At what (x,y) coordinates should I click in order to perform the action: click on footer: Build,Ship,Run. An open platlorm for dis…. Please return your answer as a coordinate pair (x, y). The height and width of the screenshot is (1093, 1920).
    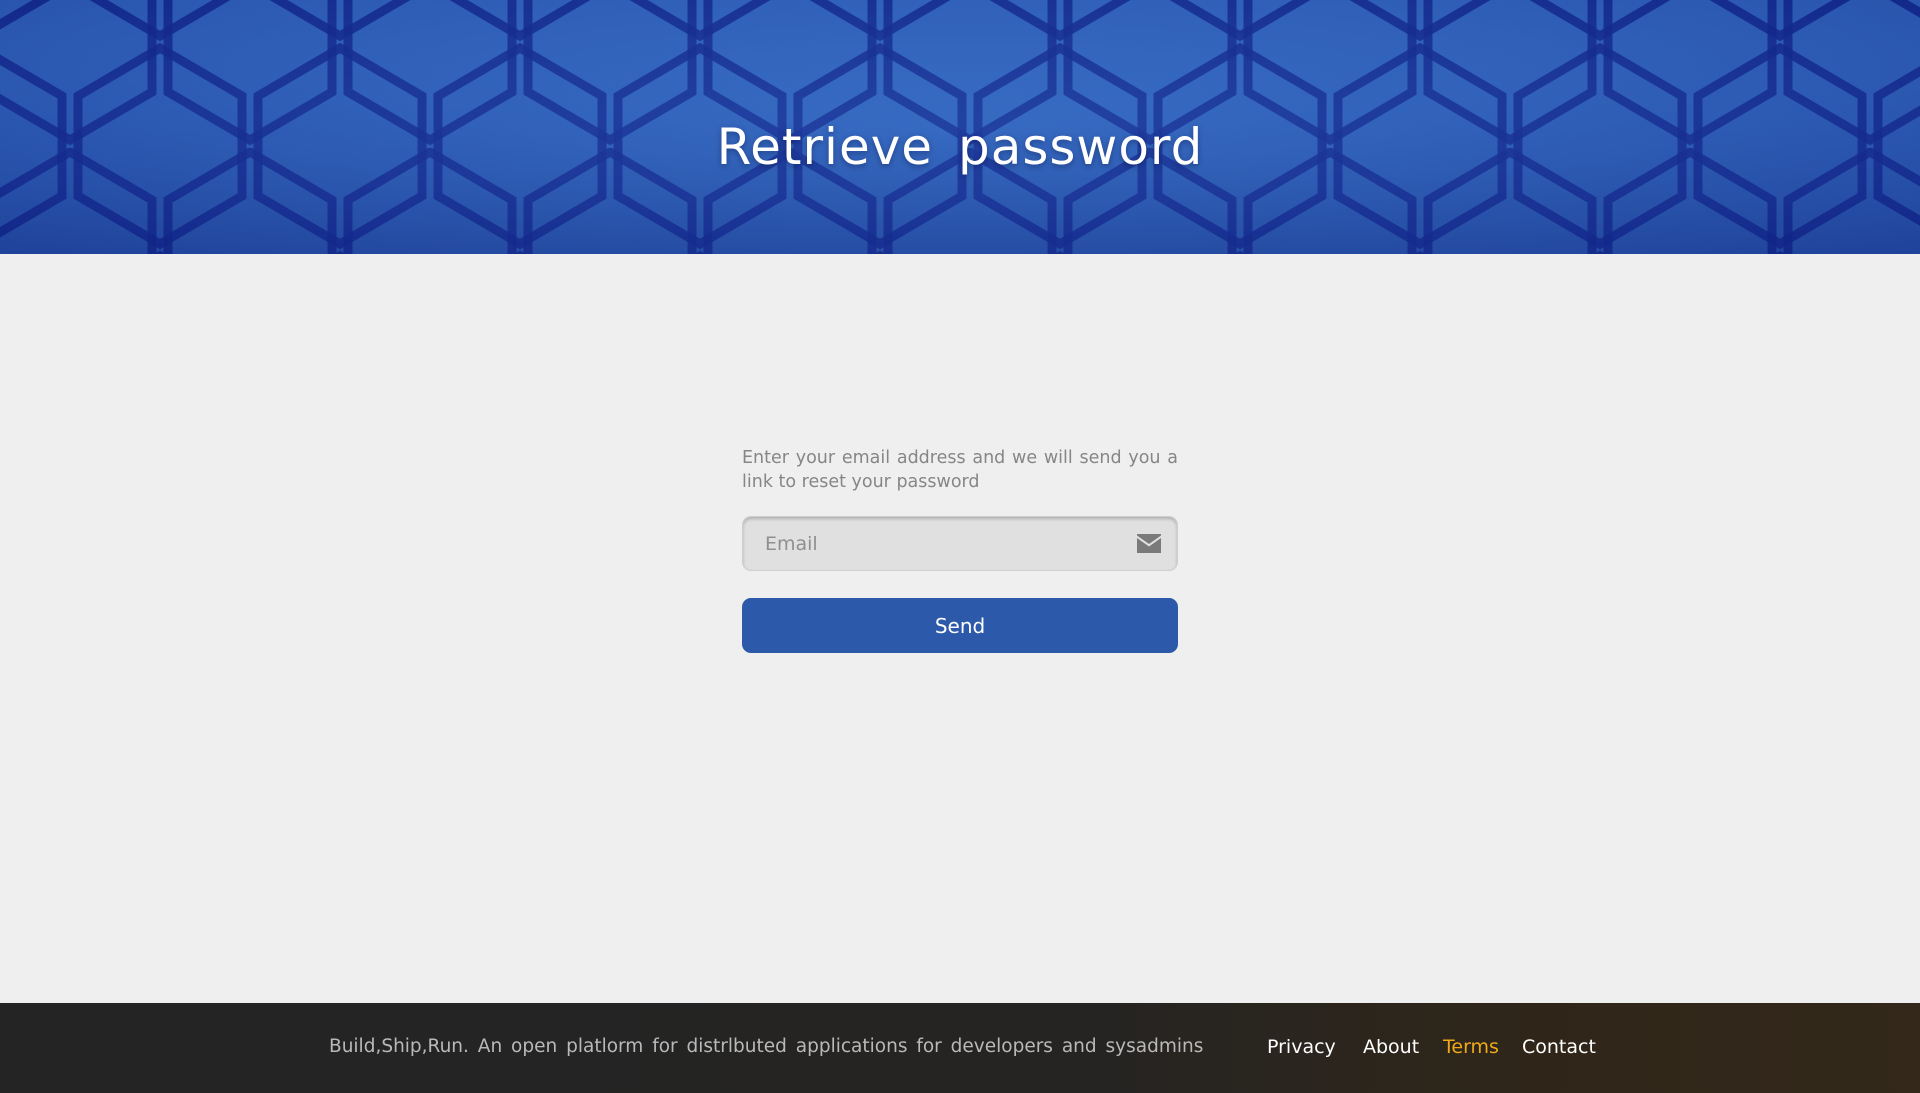
    Looking at the image, I should click on (960, 1048).